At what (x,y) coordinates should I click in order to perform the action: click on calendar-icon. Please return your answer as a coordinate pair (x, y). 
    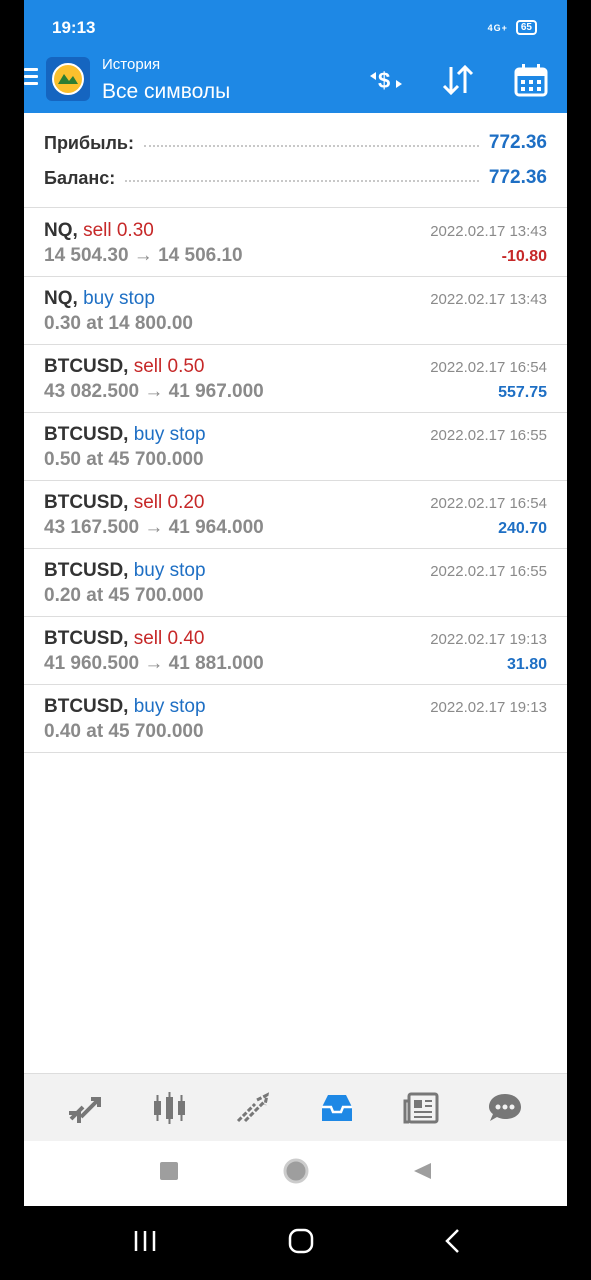
    Looking at the image, I should click on (531, 80).